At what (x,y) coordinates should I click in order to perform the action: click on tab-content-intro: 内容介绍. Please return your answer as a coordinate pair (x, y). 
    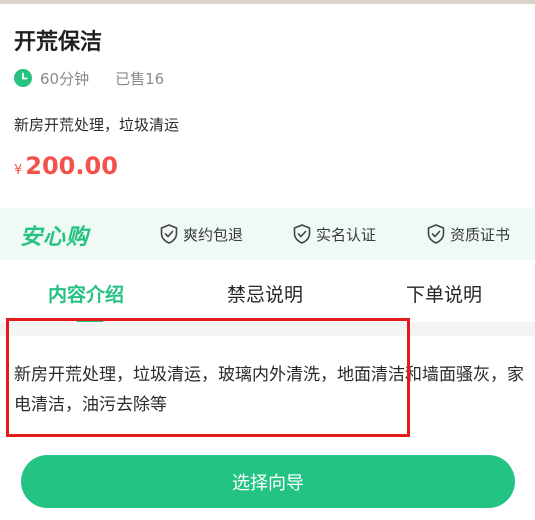
    Looking at the image, I should click on (86, 293).